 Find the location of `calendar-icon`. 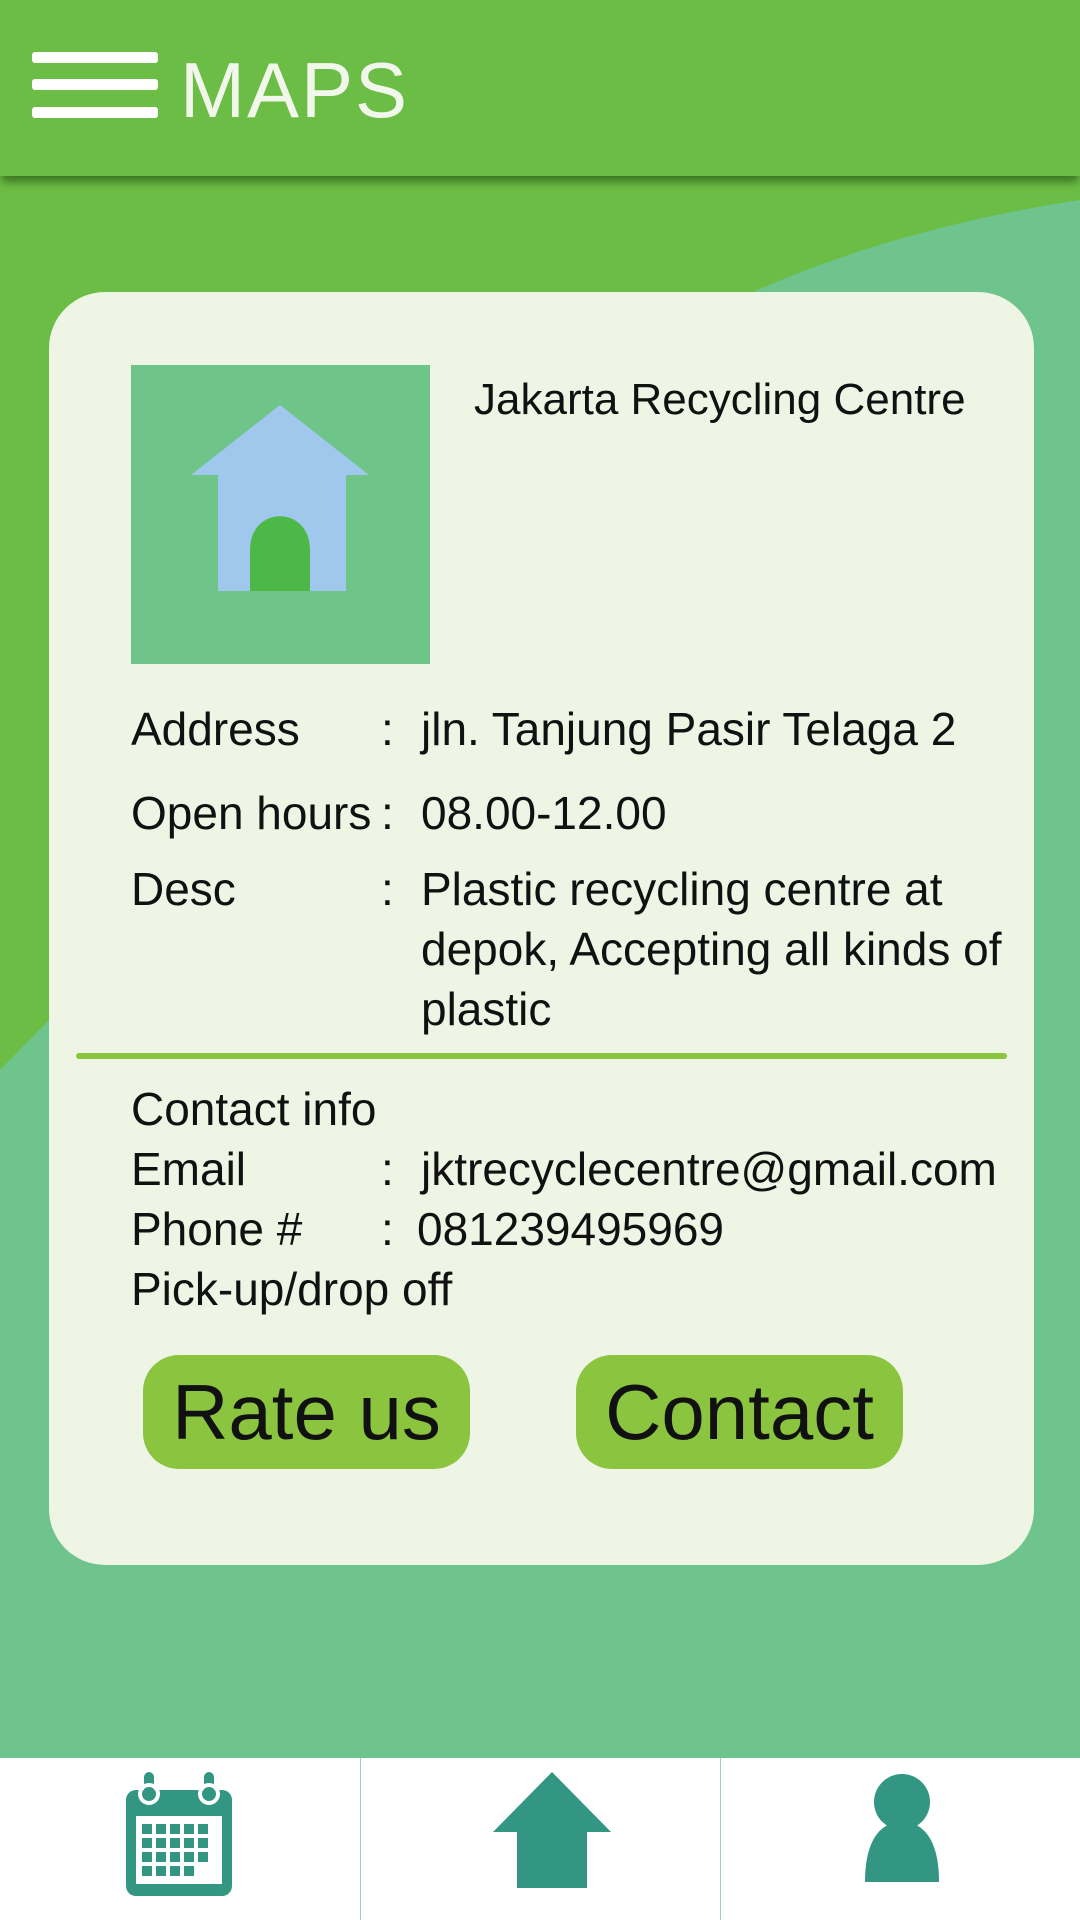

calendar-icon is located at coordinates (179, 1834).